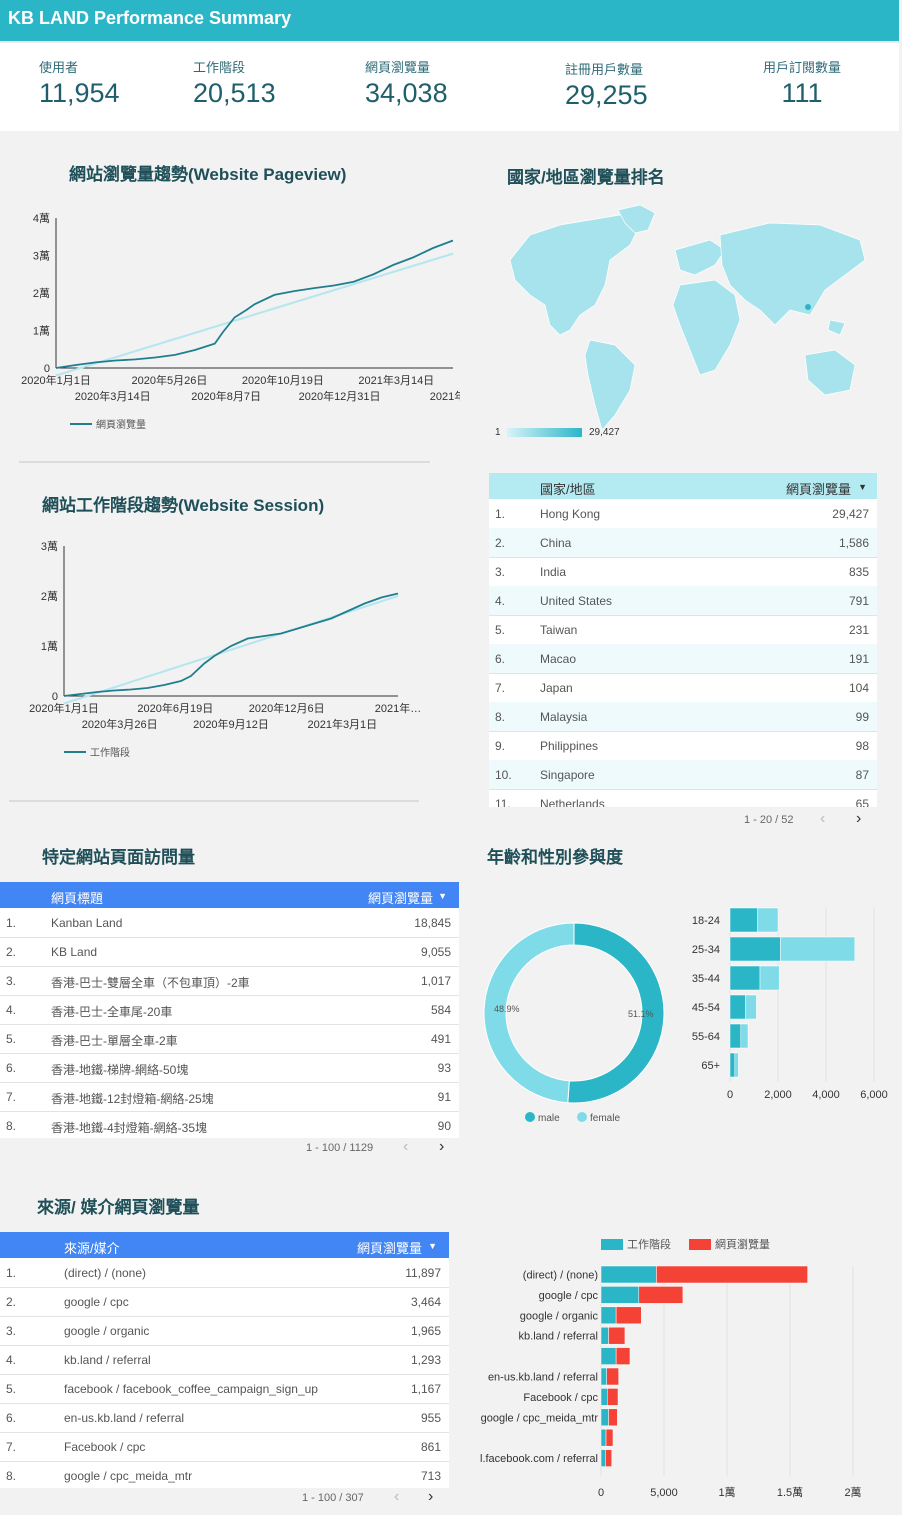 Image resolution: width=902 pixels, height=1515 pixels. I want to click on table-row: 7. Japan 104, so click(683, 688).